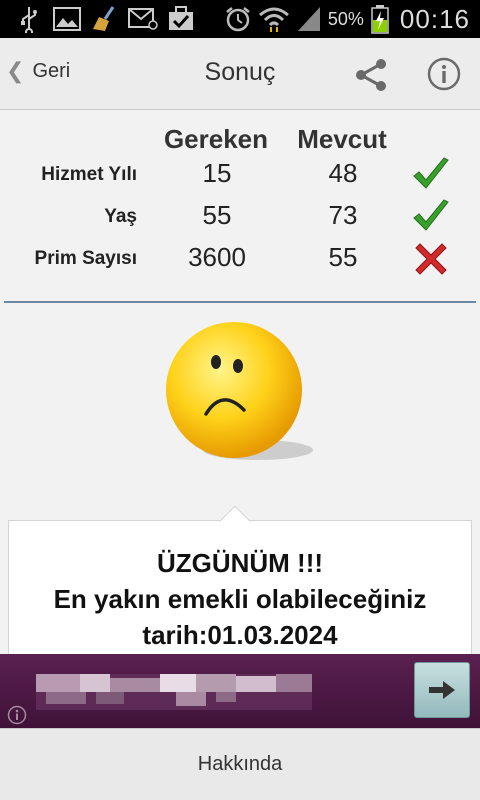 The width and height of the screenshot is (480, 800). I want to click on system-icons: 50% 00:16, so click(347, 19).